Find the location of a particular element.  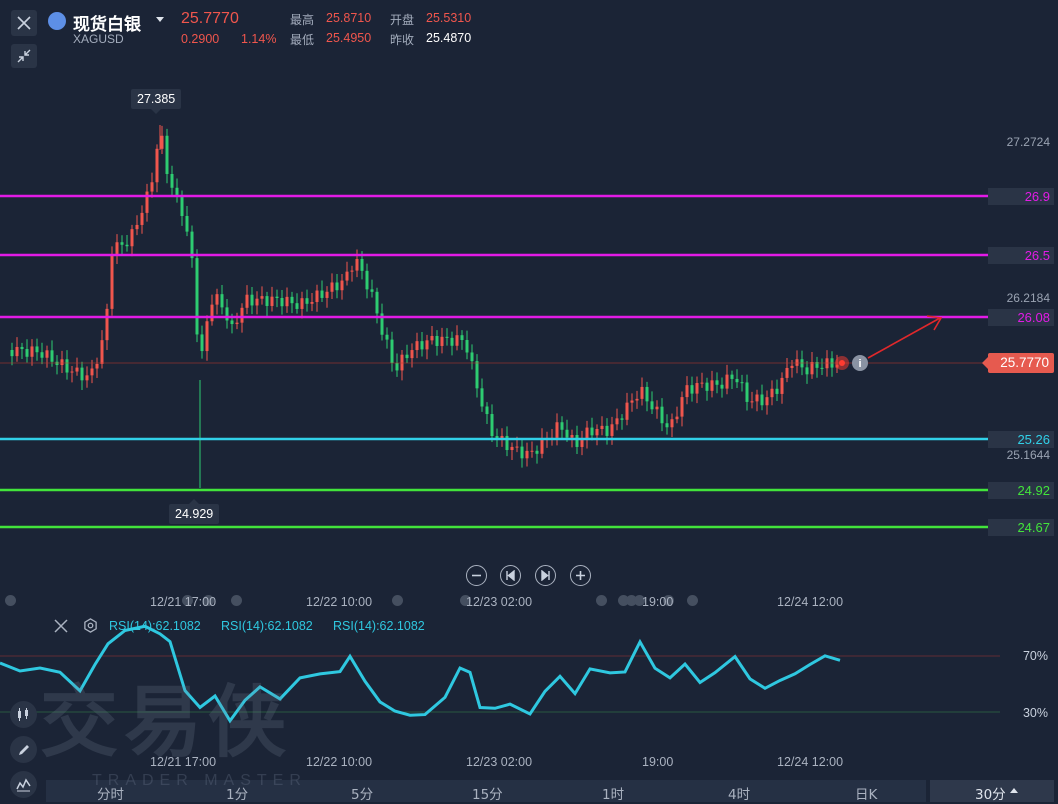

step-forward-icon is located at coordinates (545, 575).